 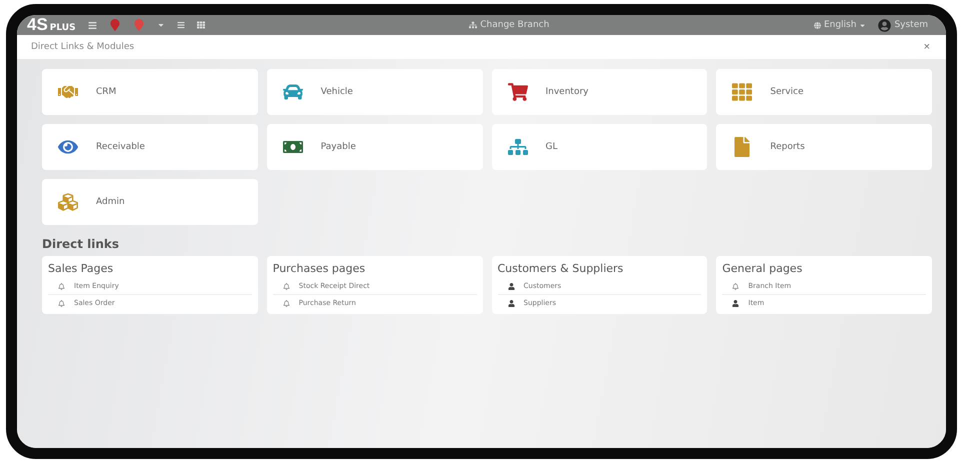 I want to click on dialog-title: Direct Links & Modules, so click(x=82, y=47).